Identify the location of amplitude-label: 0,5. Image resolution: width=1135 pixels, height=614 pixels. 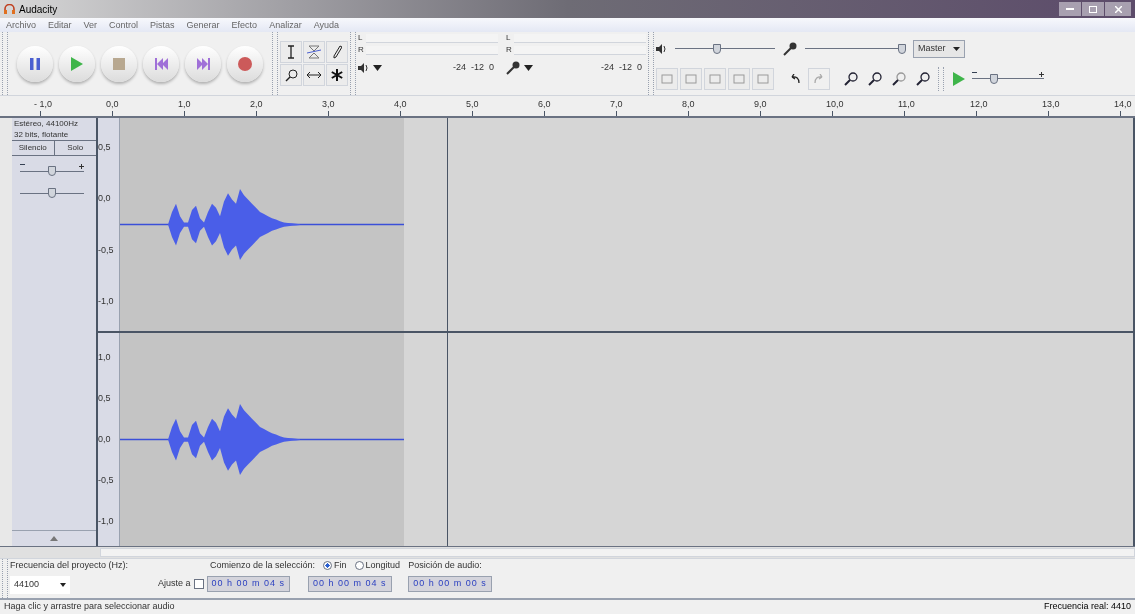
(105, 148).